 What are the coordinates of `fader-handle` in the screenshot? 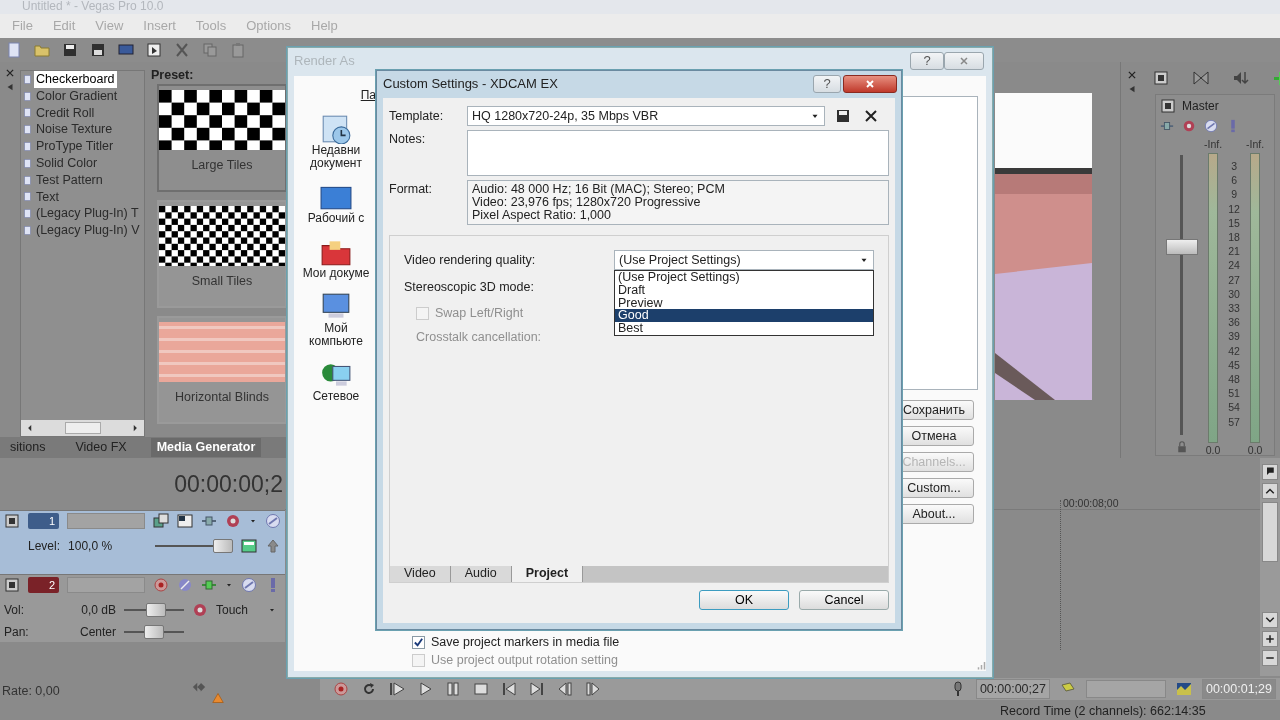 It's located at (1182, 247).